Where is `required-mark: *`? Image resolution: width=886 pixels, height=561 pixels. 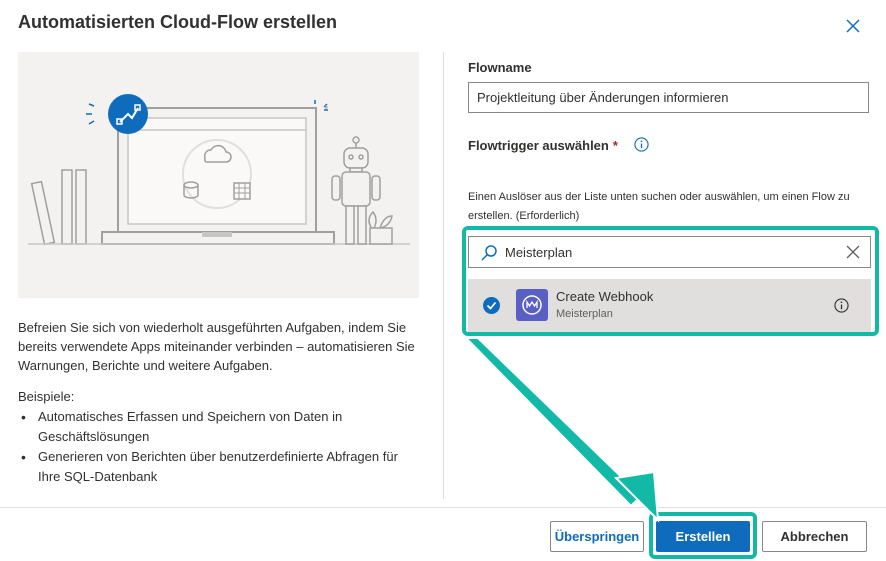
required-mark: * is located at coordinates (615, 145).